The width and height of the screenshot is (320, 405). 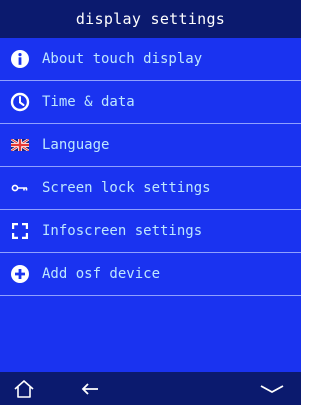 I want to click on menu-item-screen-lock-settings: Screen lock settings, so click(x=150, y=188).